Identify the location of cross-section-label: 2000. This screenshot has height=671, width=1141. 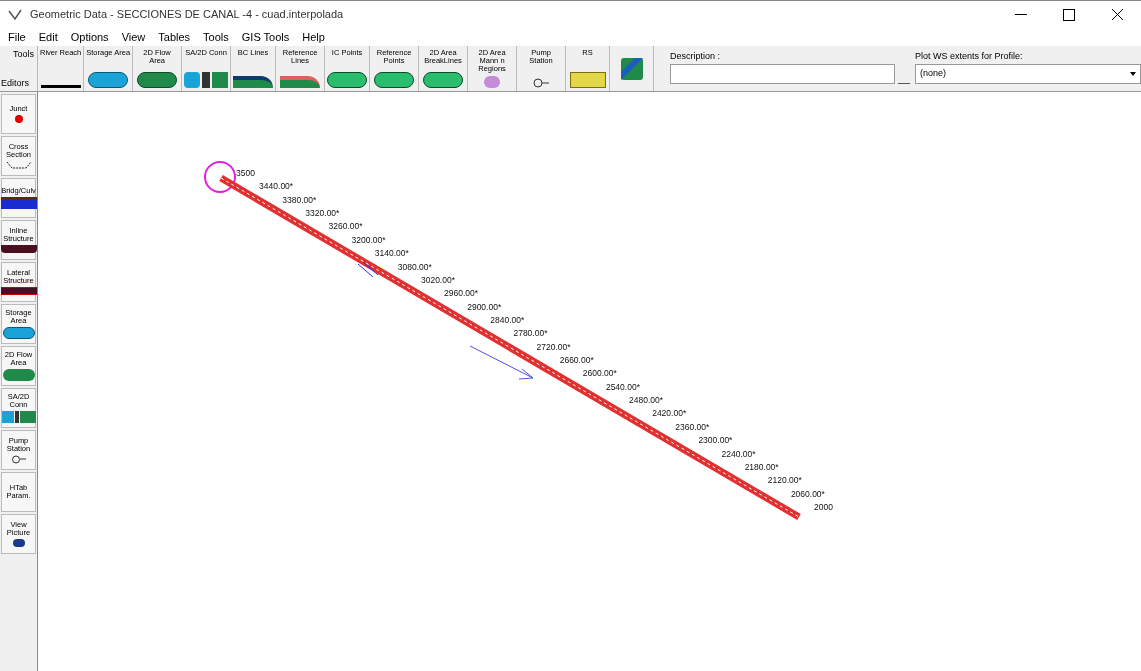
(823, 507).